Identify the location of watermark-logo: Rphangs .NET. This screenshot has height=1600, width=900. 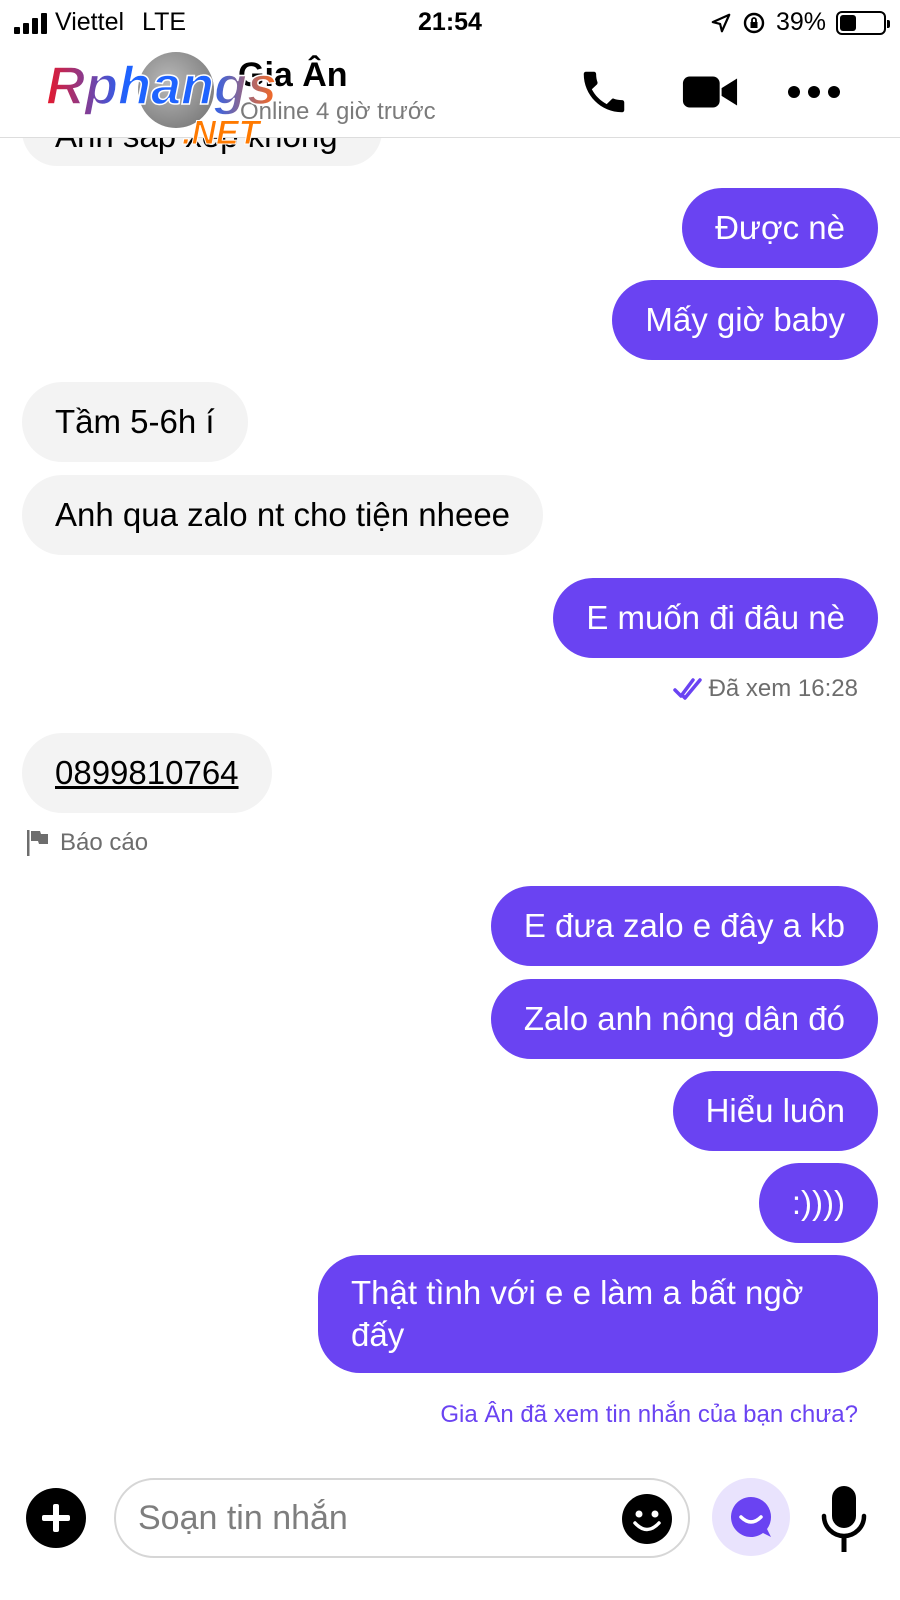
(161, 103).